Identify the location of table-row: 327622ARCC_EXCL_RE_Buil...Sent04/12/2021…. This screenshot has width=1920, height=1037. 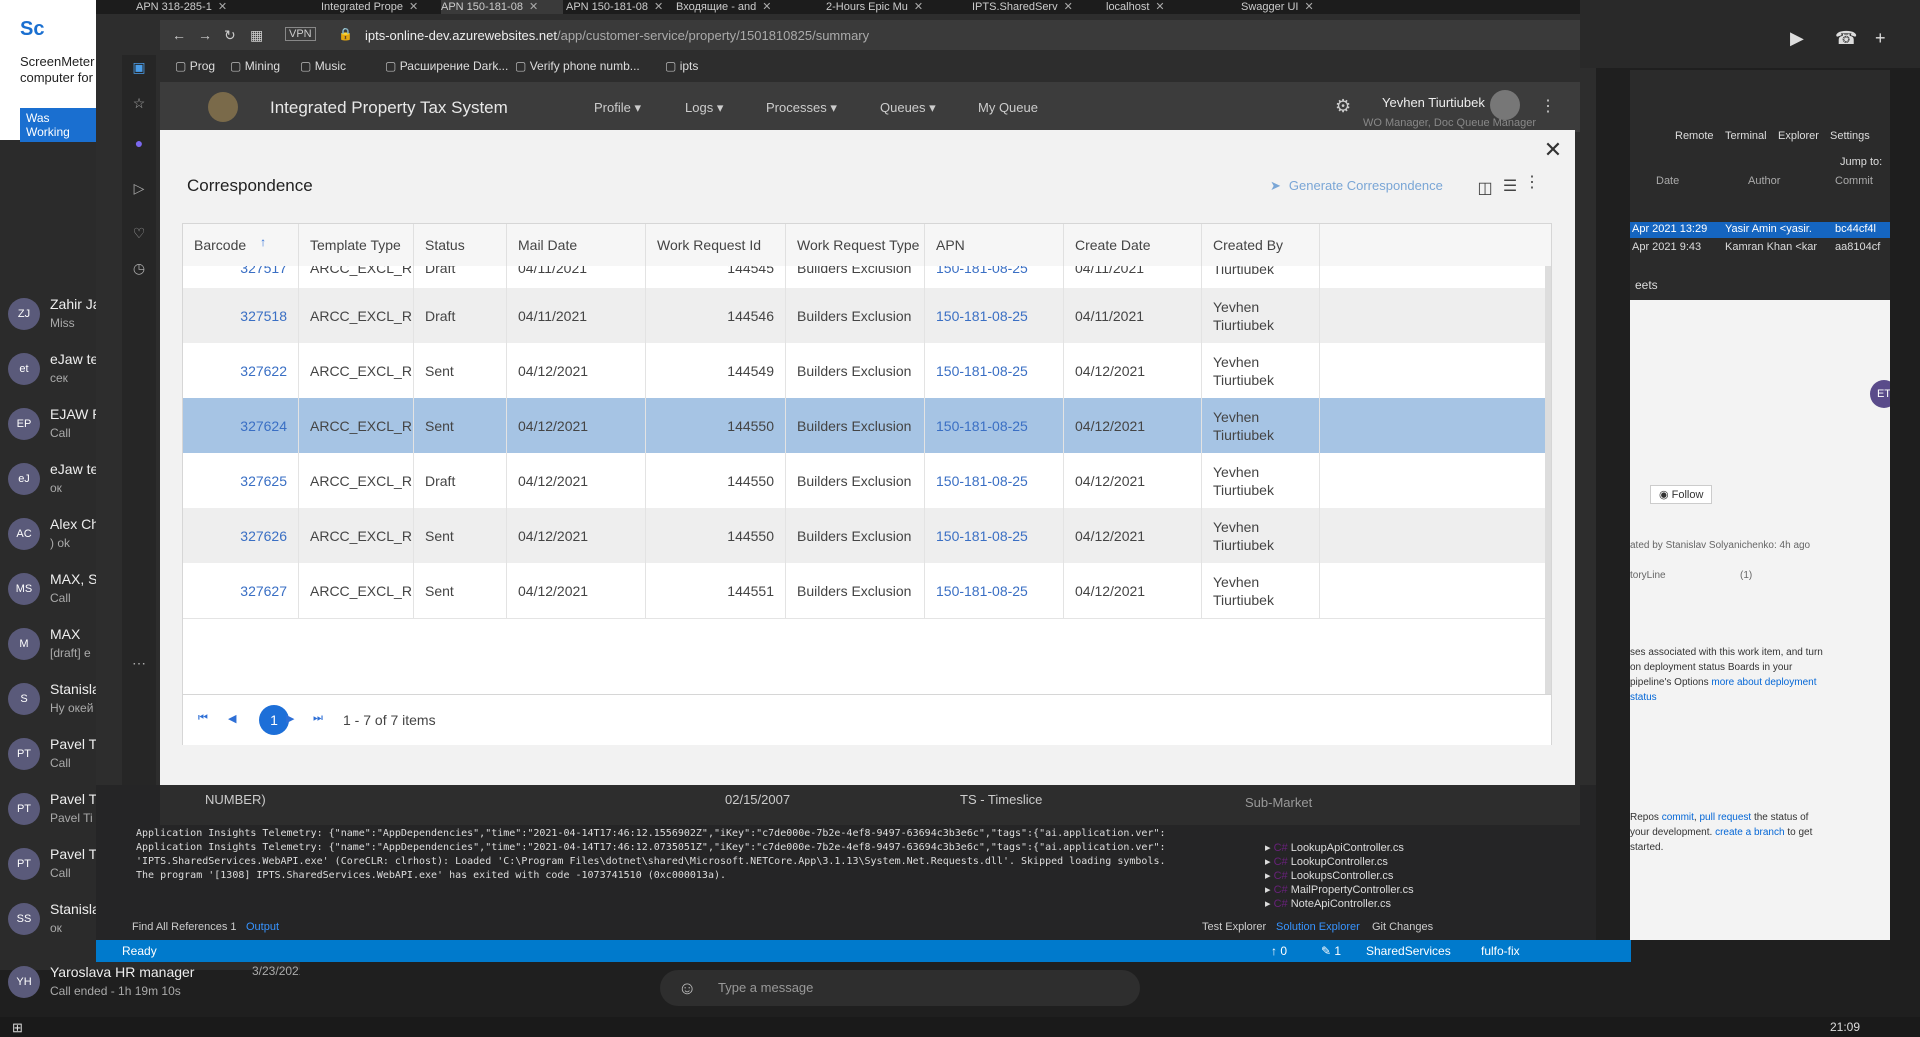
(867, 371).